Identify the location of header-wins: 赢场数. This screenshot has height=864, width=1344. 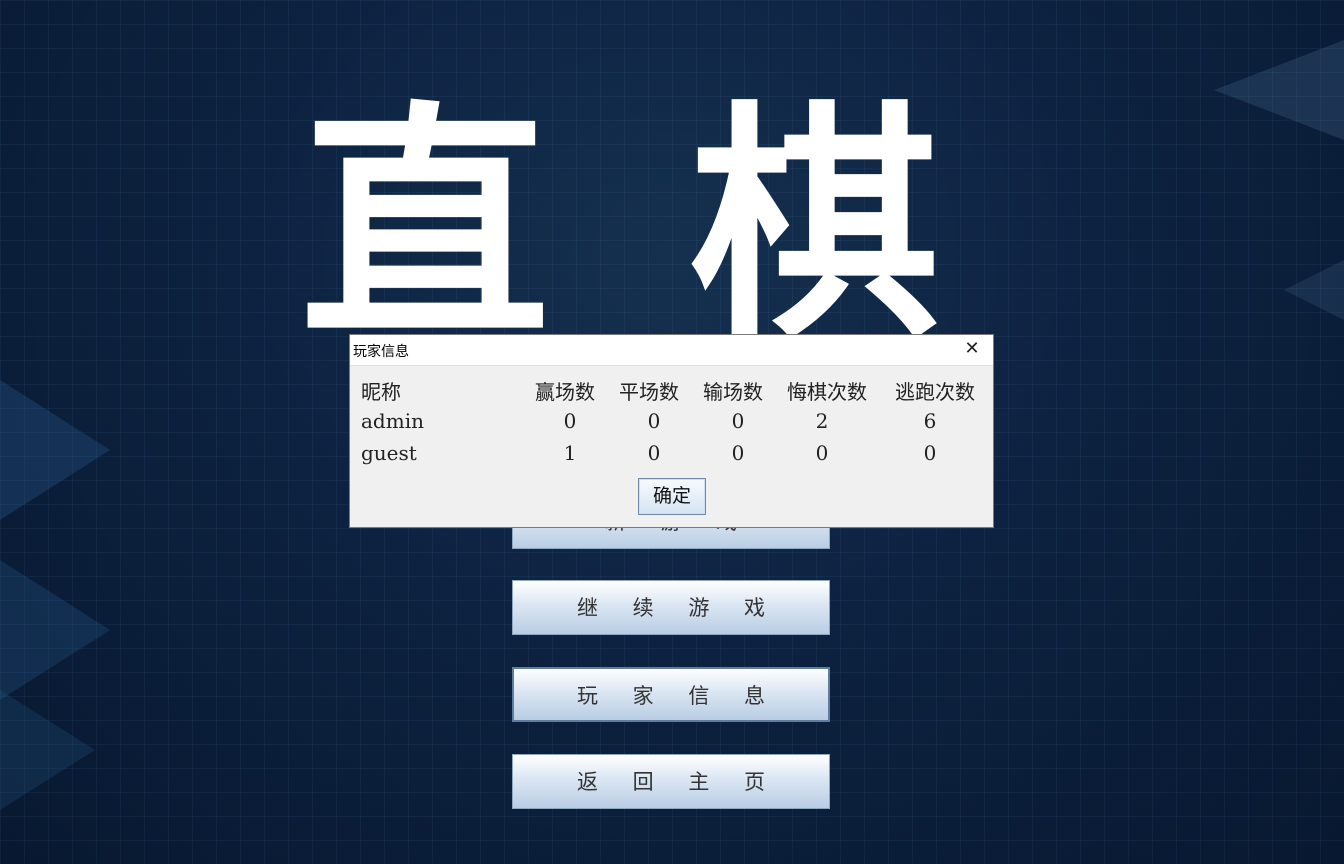
(565, 392).